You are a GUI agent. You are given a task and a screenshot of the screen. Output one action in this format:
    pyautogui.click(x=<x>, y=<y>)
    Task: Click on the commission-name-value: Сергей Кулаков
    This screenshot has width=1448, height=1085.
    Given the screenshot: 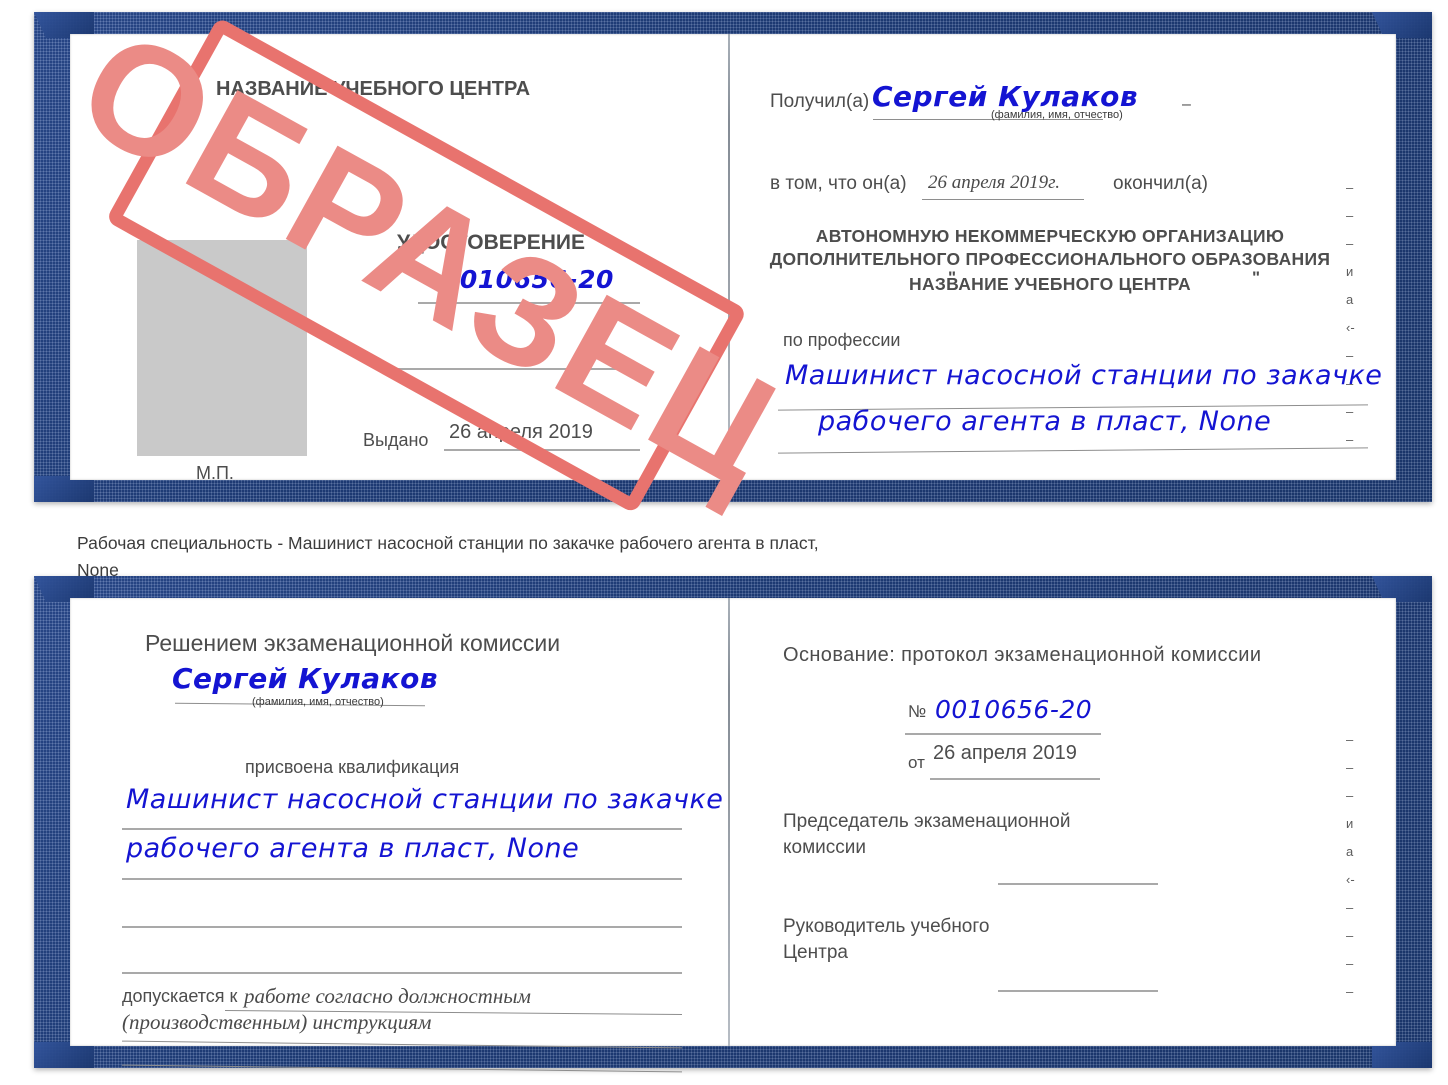 What is the action you would take?
    pyautogui.click(x=305, y=678)
    